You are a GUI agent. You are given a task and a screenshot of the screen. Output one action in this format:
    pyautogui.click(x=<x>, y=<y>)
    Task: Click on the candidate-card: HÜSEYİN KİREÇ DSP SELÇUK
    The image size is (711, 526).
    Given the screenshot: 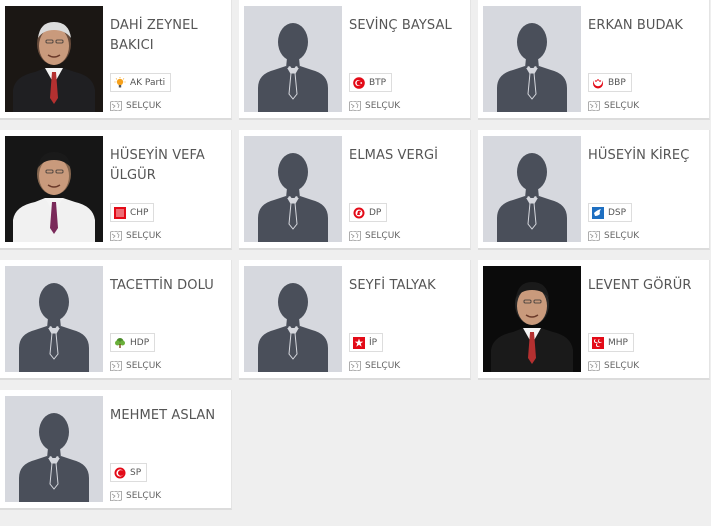 What is the action you would take?
    pyautogui.click(x=594, y=190)
    